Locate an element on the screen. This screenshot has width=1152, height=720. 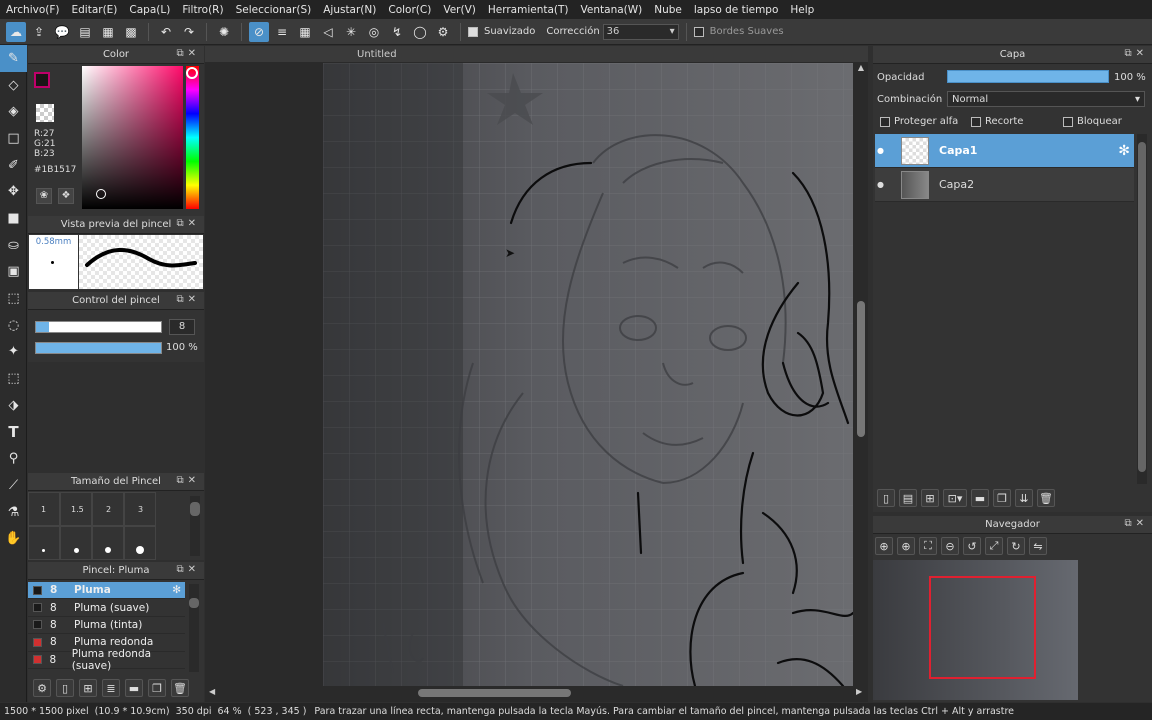
select-pen-icon: ⬚ is located at coordinates (13, 378).